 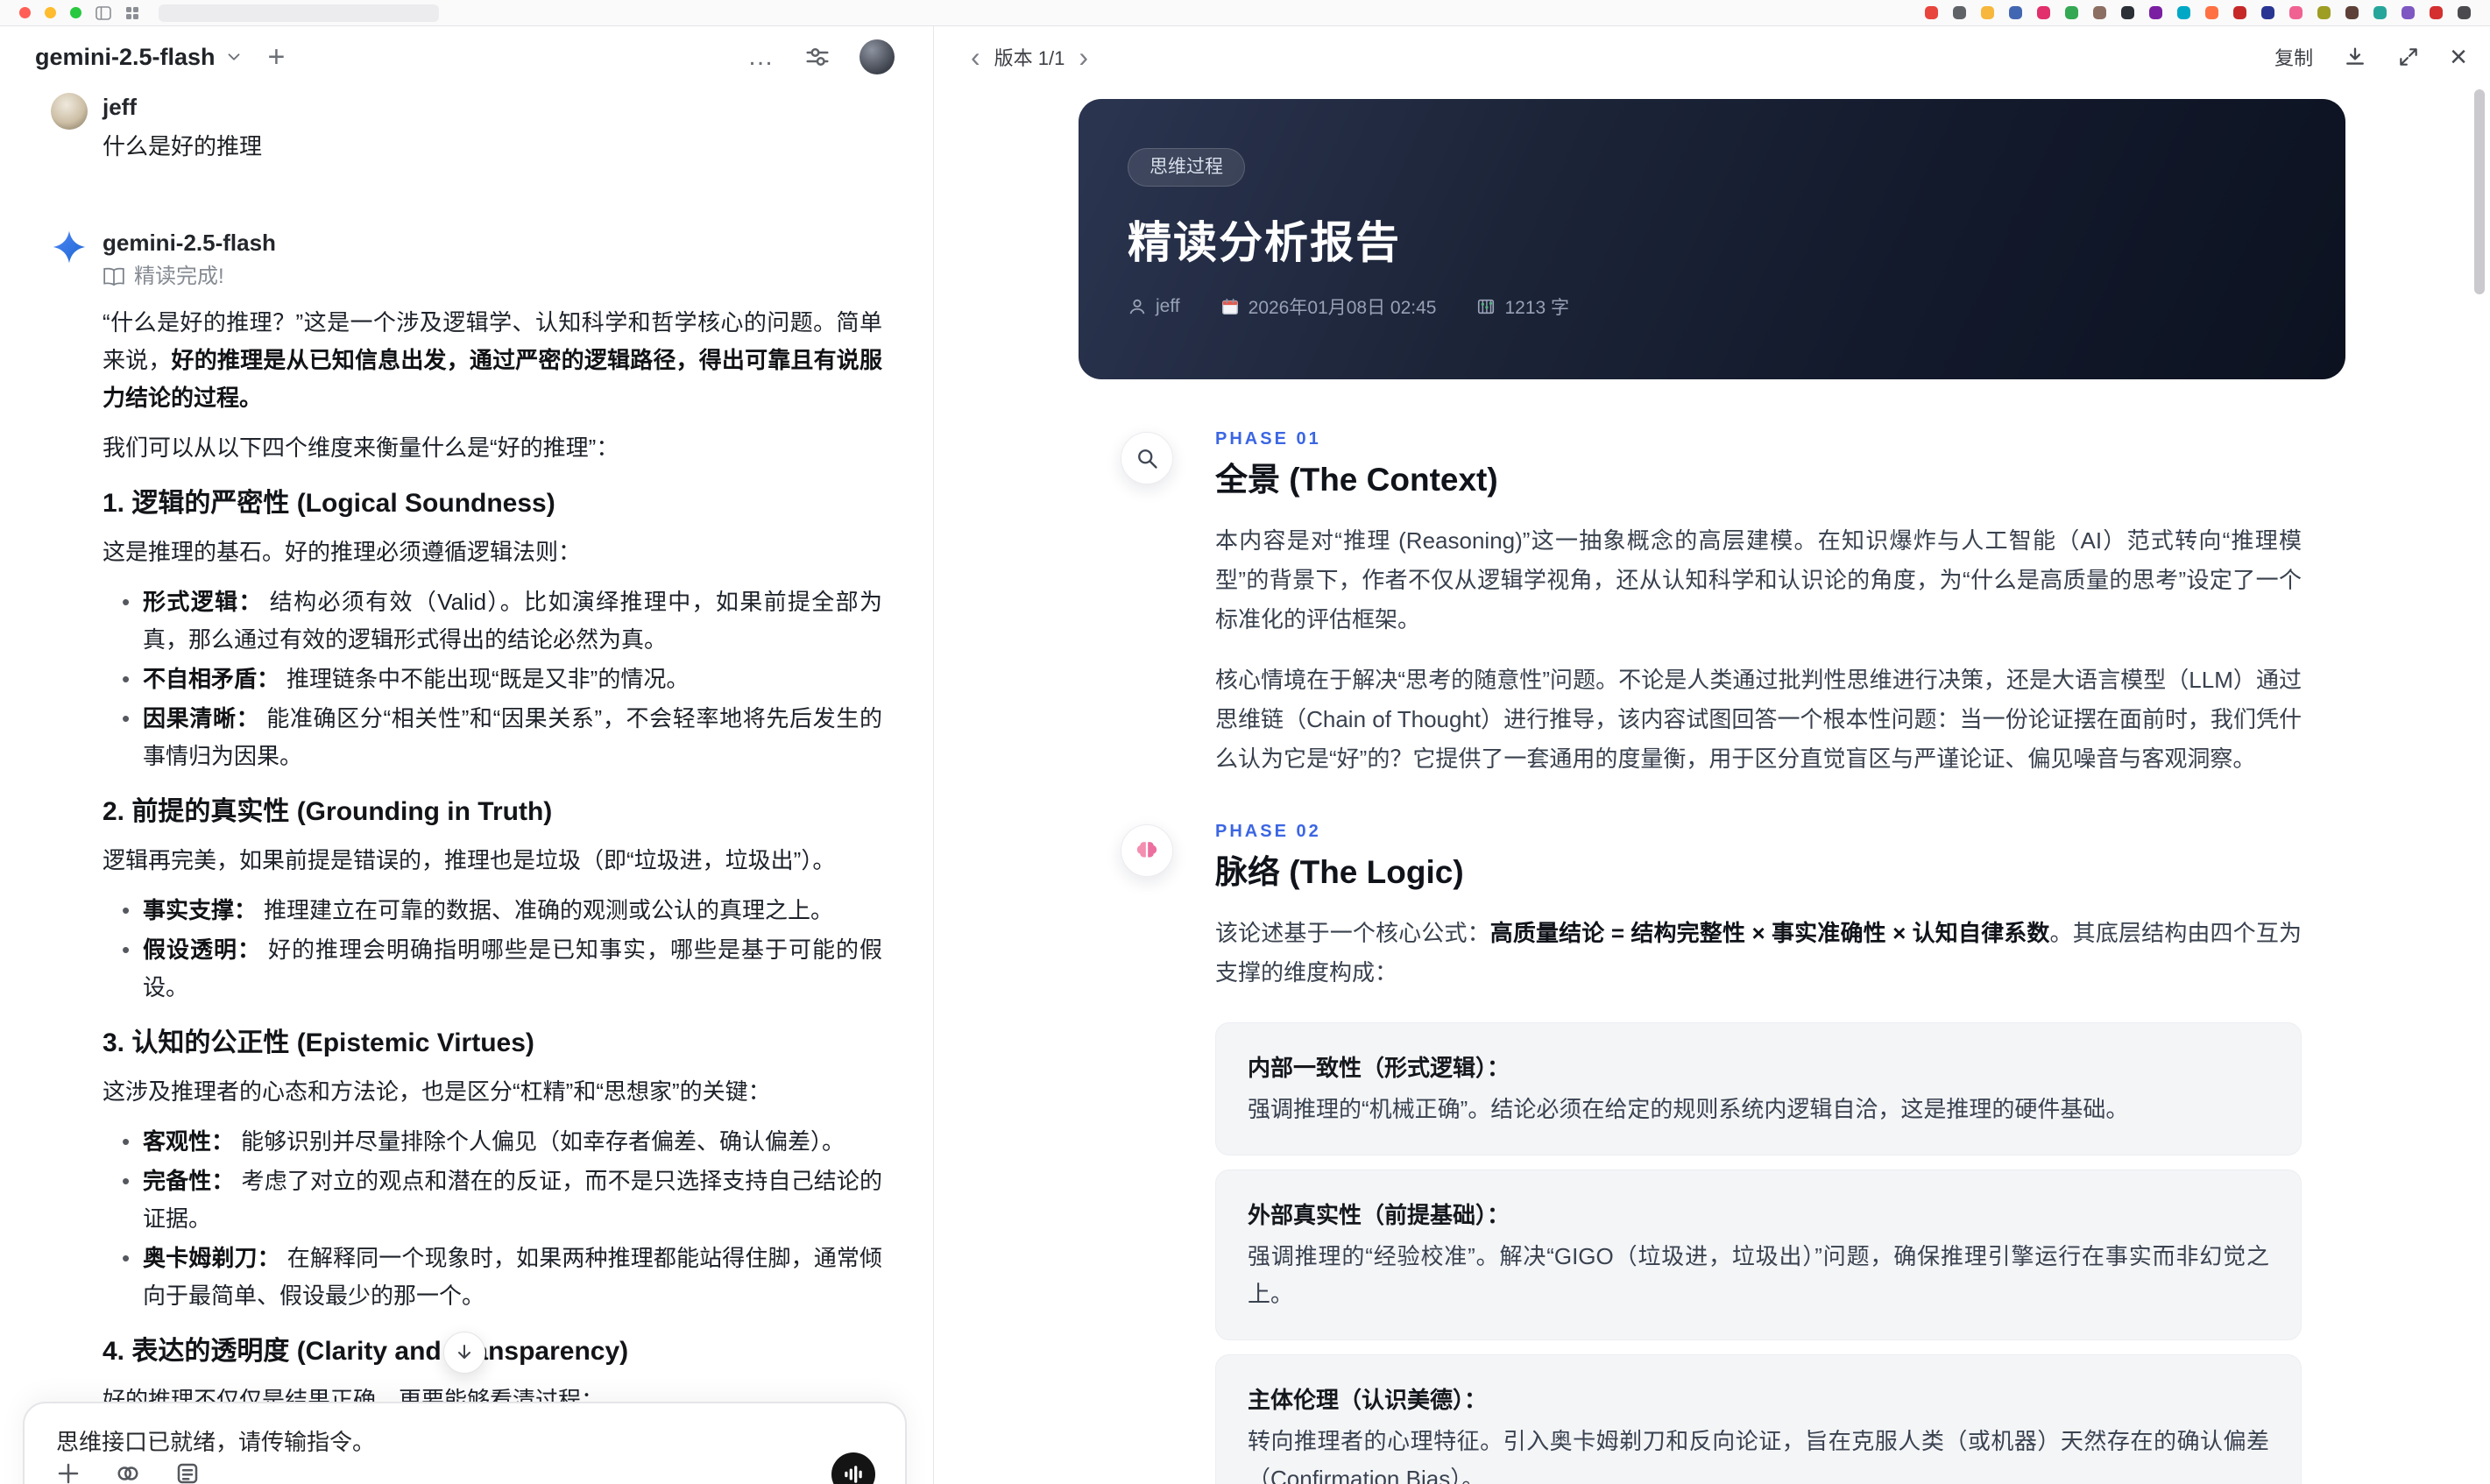 I want to click on section-intro: 逻辑再完美，如果前提是错误的，推理也是垃圾（即“垃圾进，垃圾出”）。, so click(x=469, y=860).